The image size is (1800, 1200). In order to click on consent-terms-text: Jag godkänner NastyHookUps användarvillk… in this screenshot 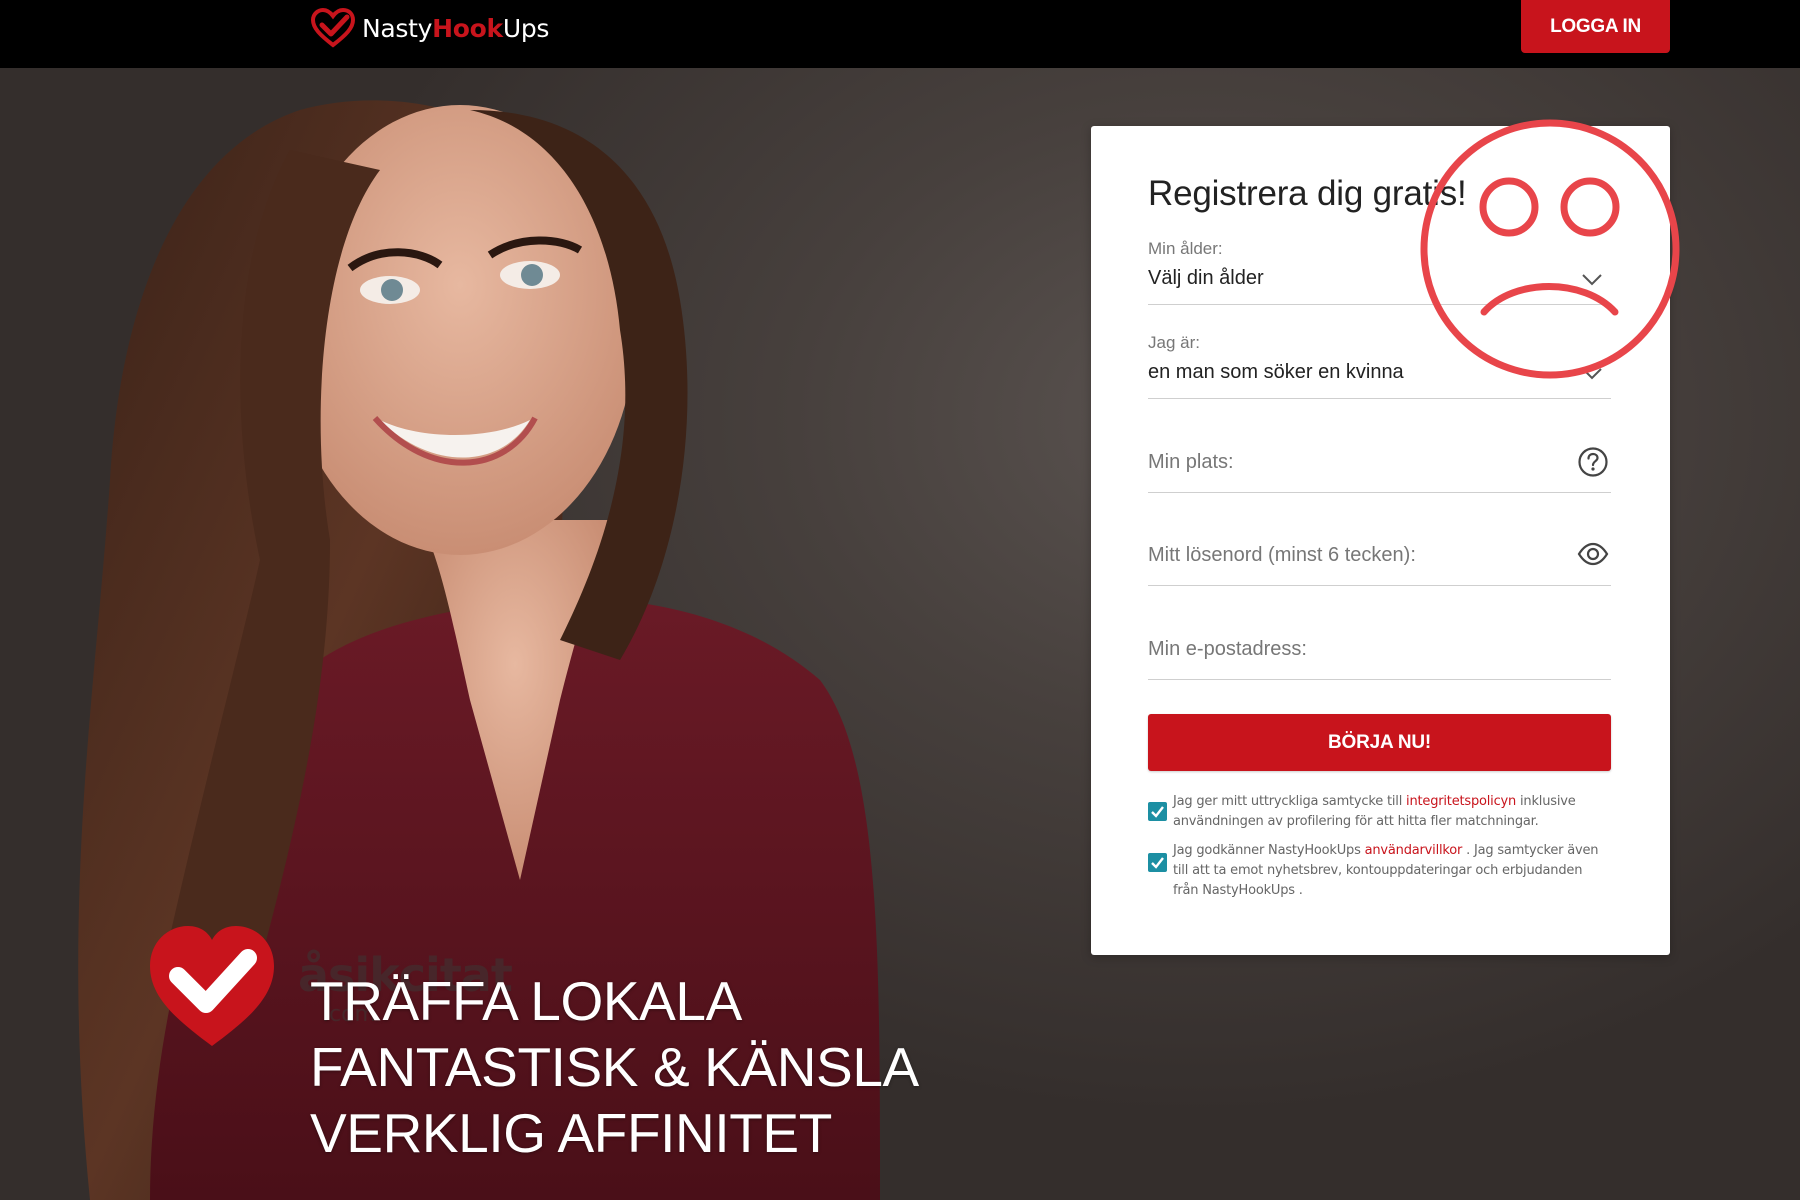, I will do `click(1386, 870)`.